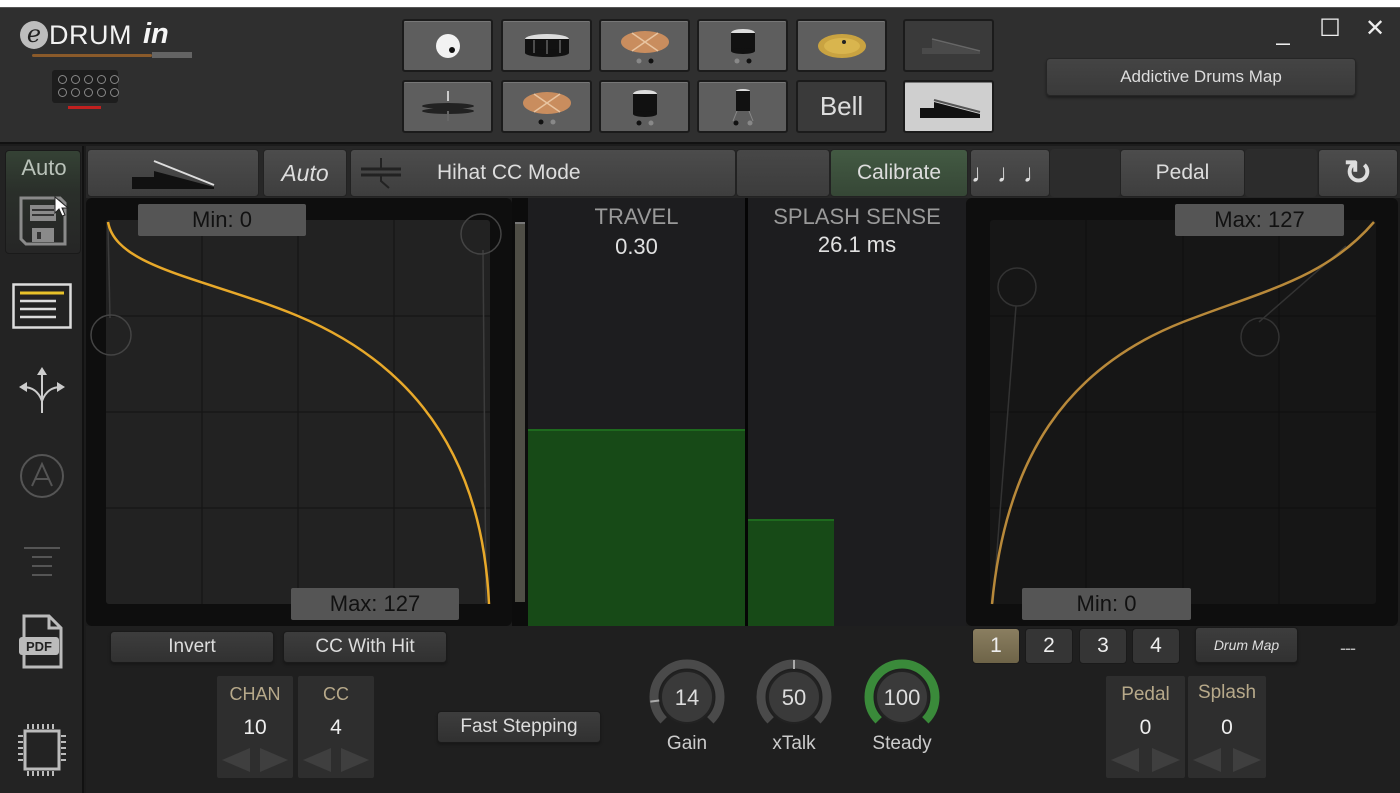  I want to click on sidebar-item-list, so click(42, 306).